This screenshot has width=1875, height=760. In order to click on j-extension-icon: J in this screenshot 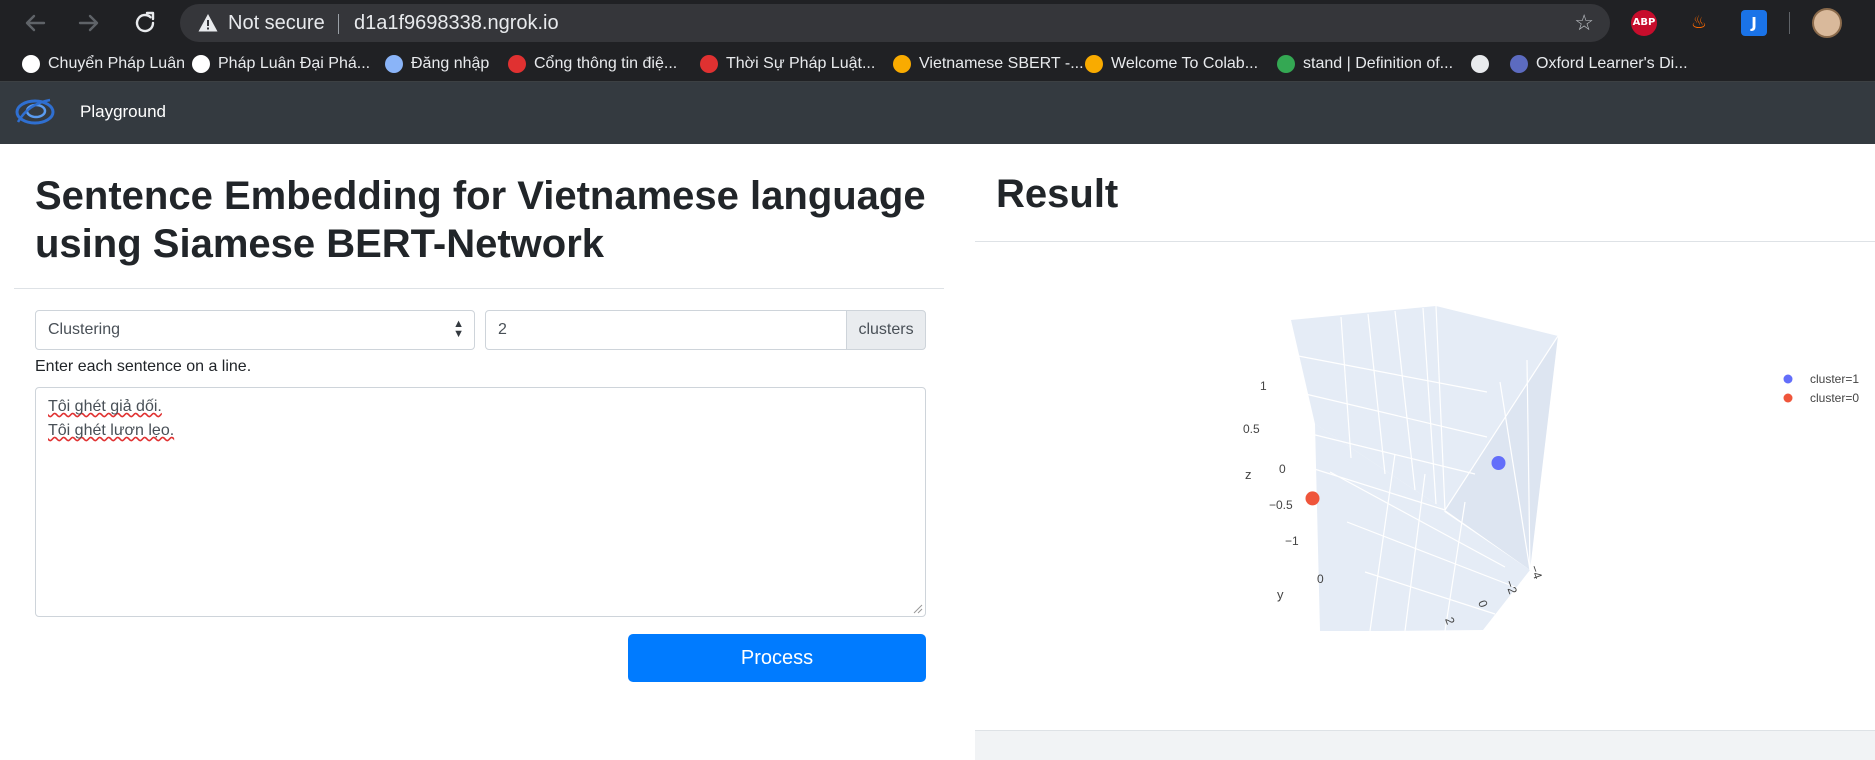, I will do `click(1754, 23)`.